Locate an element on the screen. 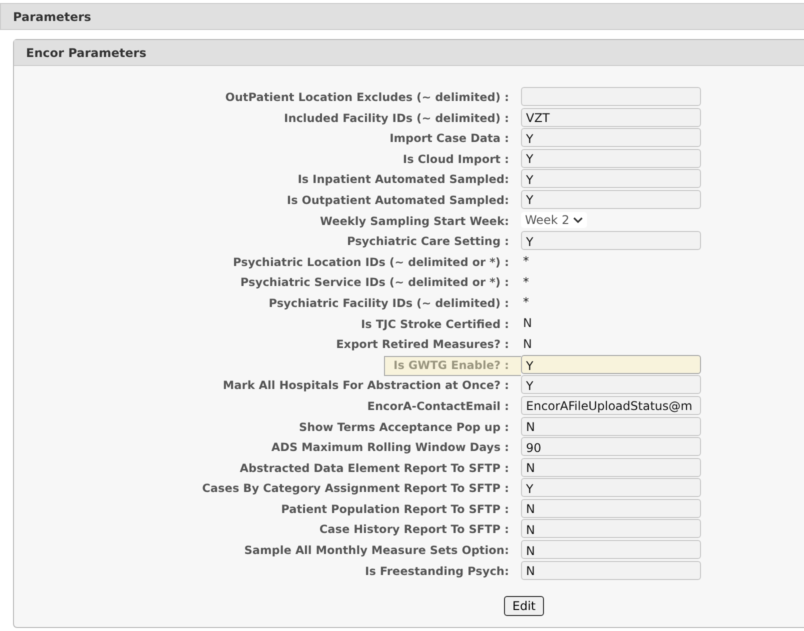 Image resolution: width=804 pixels, height=631 pixels. field-label: Mark All Hospitals For Abstraction at Once? : is located at coordinates (365, 386).